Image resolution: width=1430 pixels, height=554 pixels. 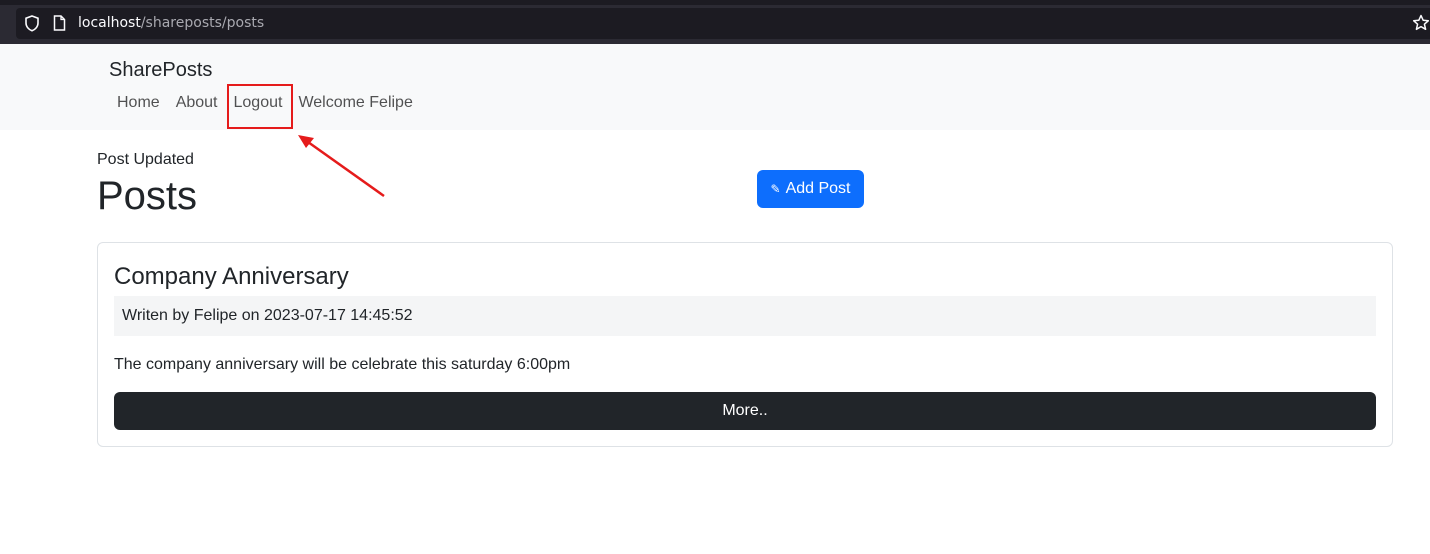 What do you see at coordinates (202, 23) in the screenshot?
I see `url-path: /shareposts/posts` at bounding box center [202, 23].